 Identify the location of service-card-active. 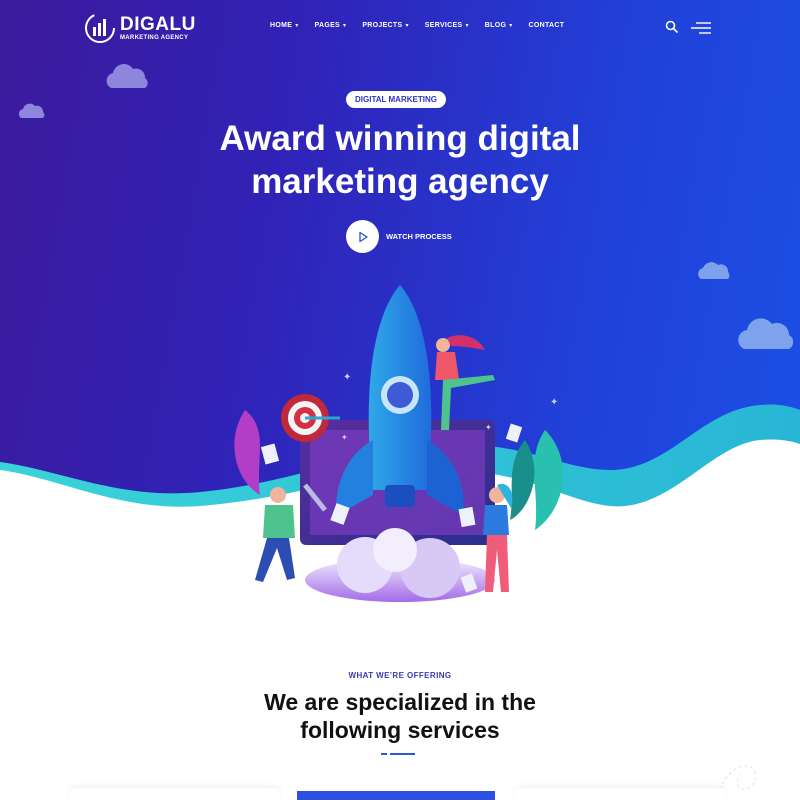
(396, 795).